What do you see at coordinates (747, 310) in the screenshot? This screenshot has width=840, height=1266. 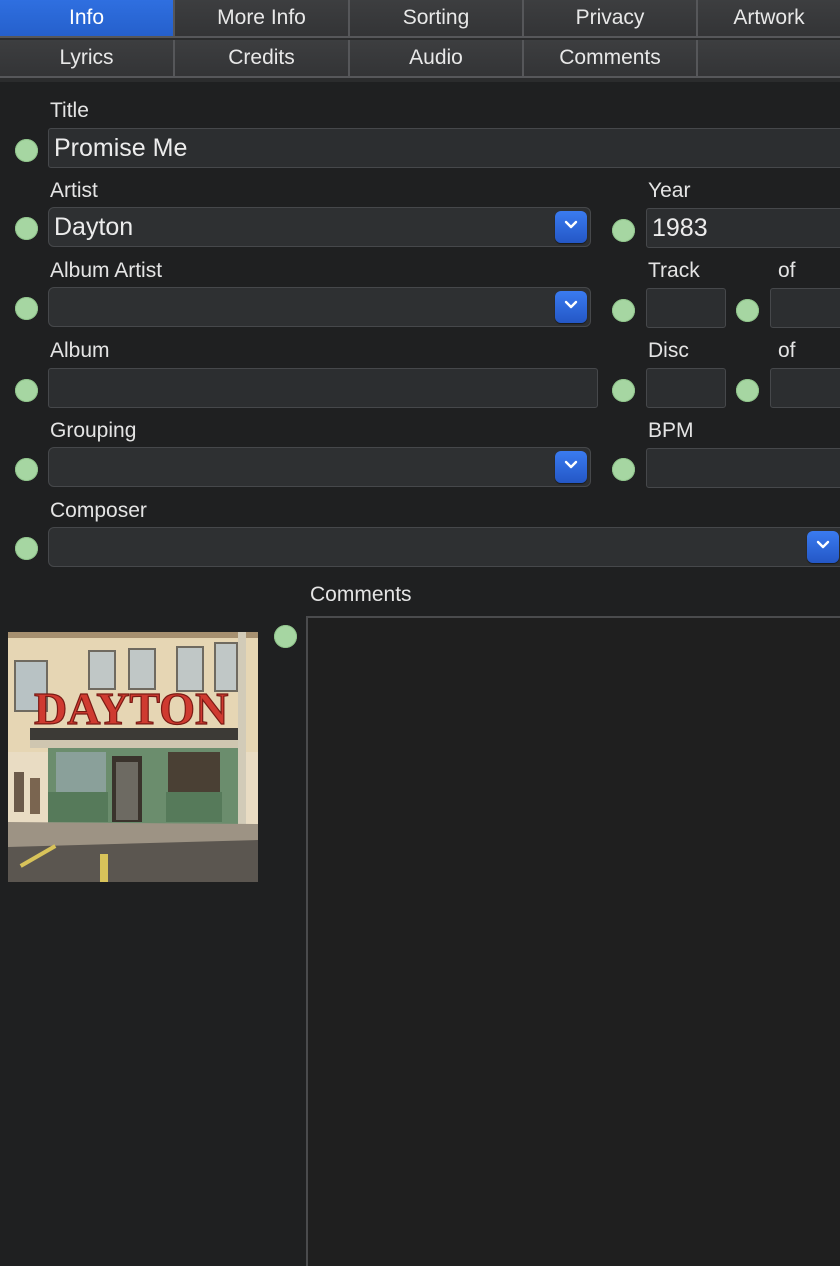 I see `track-total-indicator-dot` at bounding box center [747, 310].